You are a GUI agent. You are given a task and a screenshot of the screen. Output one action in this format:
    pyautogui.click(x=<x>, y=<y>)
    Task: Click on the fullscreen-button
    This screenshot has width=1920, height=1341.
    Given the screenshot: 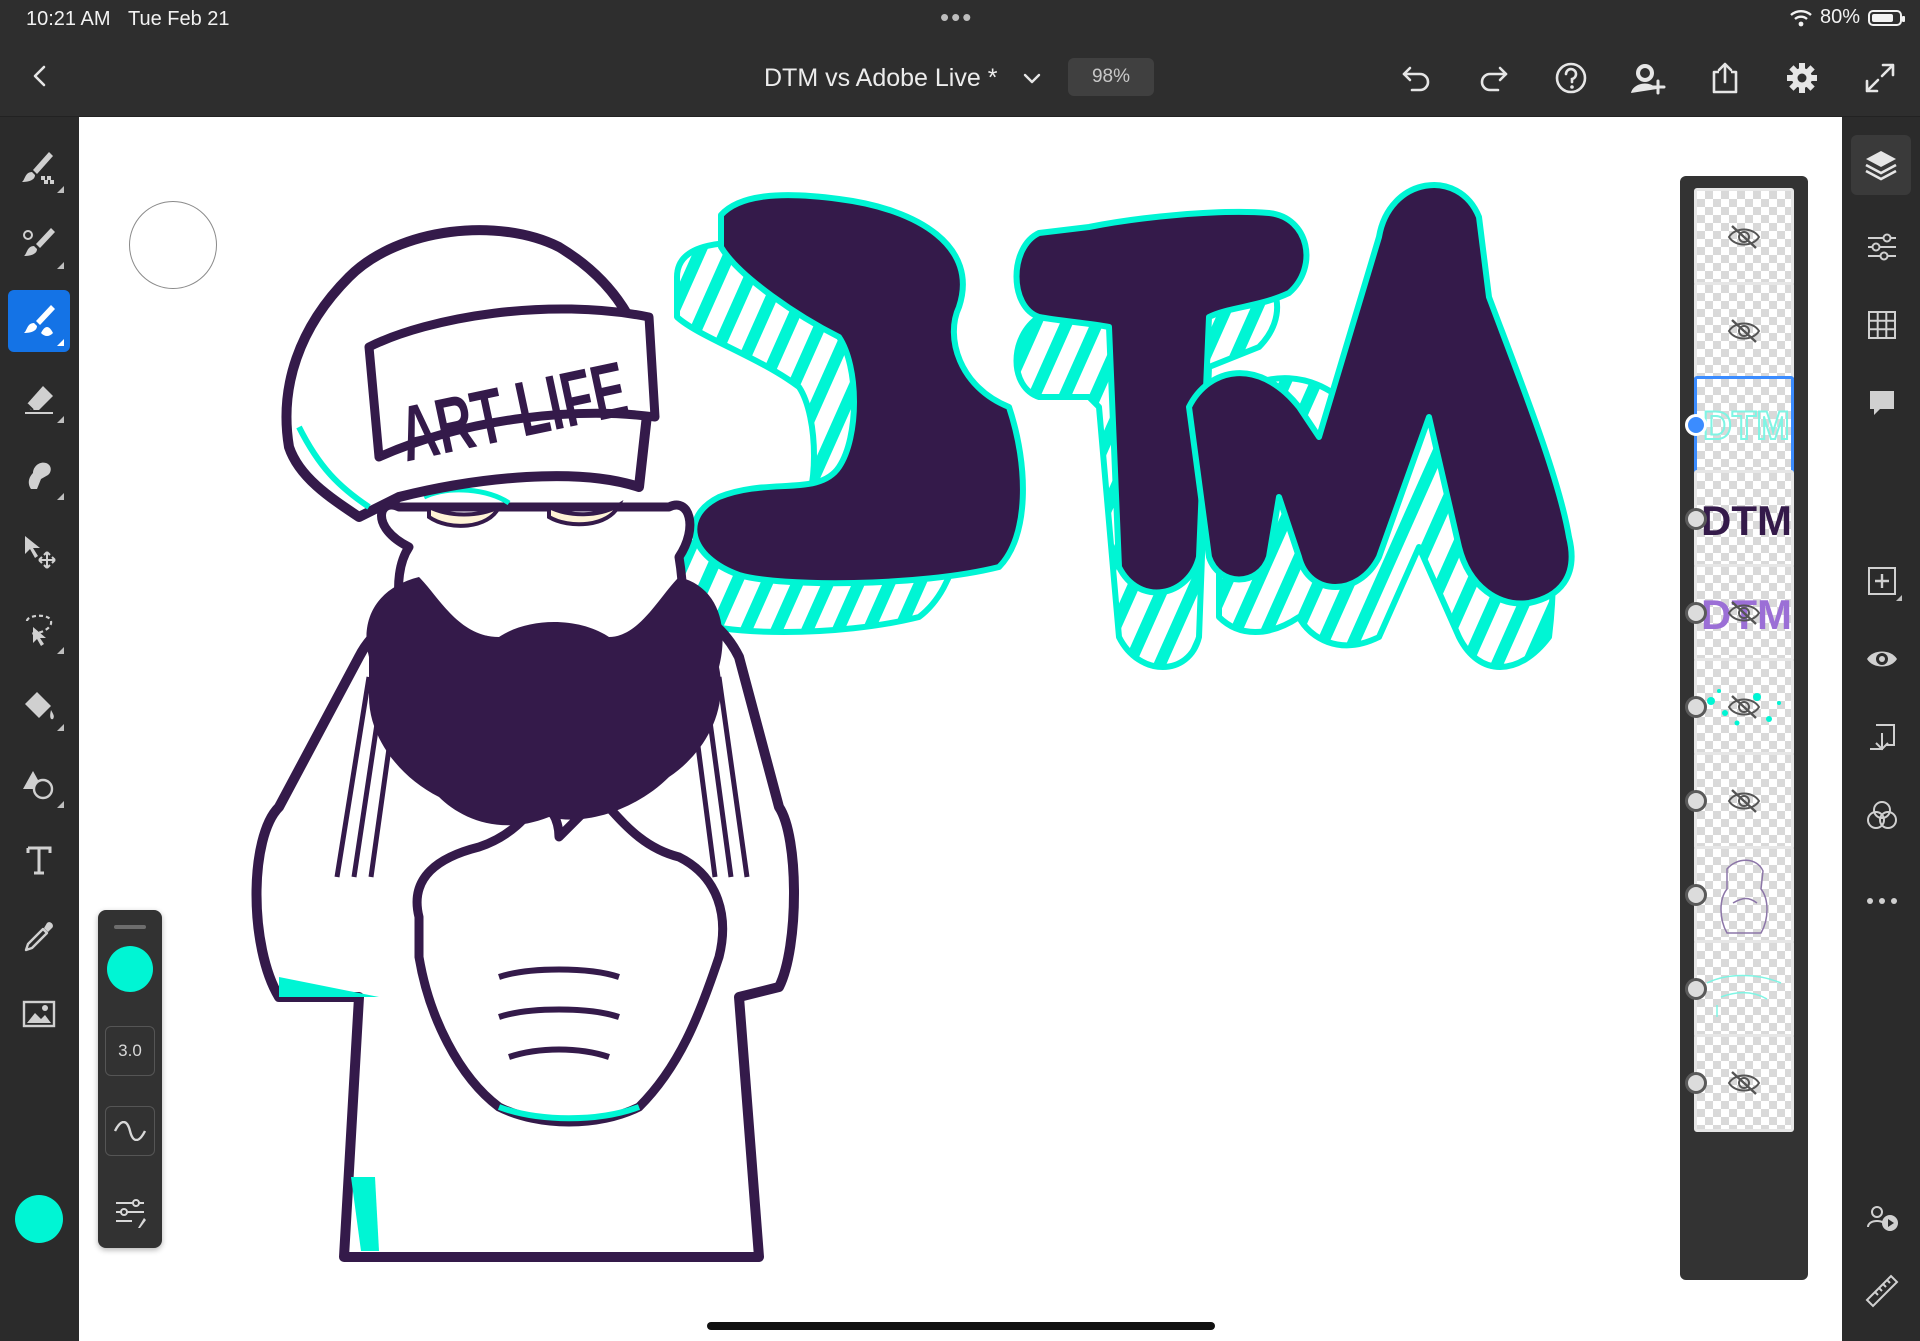 What is the action you would take?
    pyautogui.click(x=1880, y=78)
    